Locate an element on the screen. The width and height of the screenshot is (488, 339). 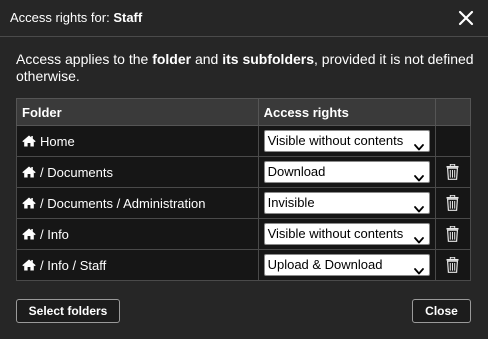
table-header-row: Folder Access rights is located at coordinates (244, 112).